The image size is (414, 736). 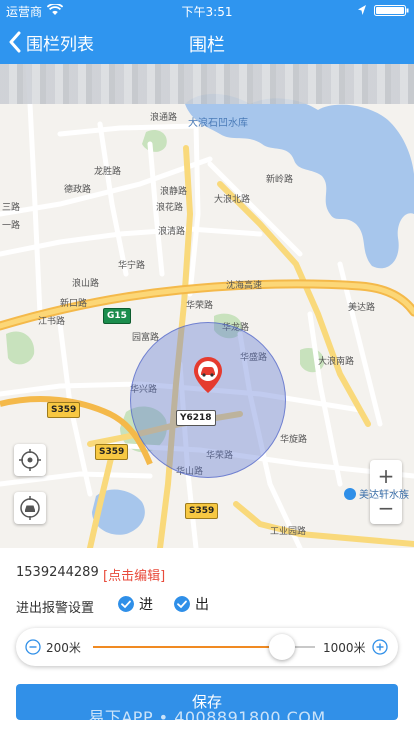 What do you see at coordinates (207, 84) in the screenshot?
I see `blurred-search-strip` at bounding box center [207, 84].